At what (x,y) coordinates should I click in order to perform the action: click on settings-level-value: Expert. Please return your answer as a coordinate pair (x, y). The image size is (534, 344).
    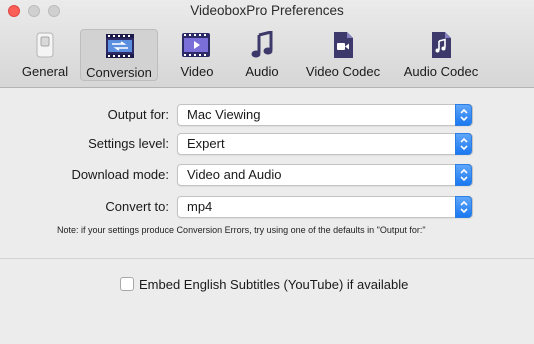
    Looking at the image, I should click on (206, 143).